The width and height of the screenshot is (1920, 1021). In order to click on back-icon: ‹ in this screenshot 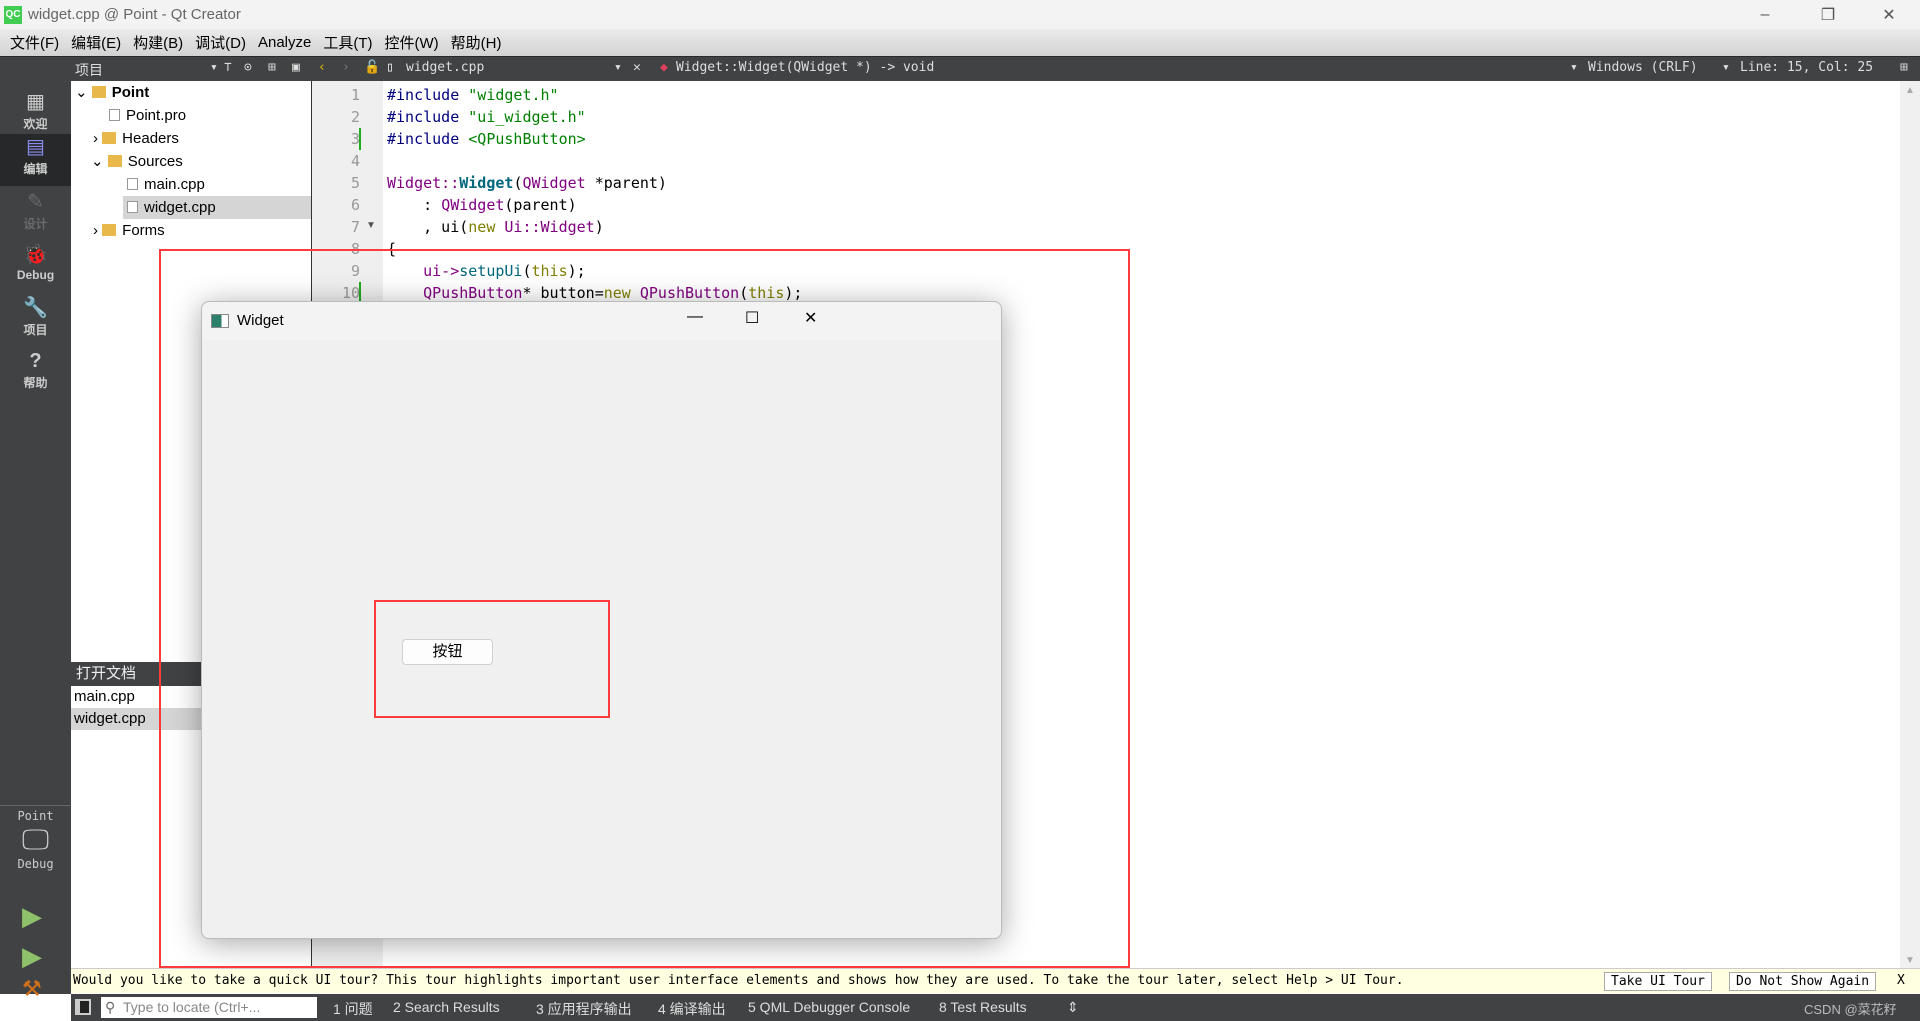, I will do `click(322, 67)`.